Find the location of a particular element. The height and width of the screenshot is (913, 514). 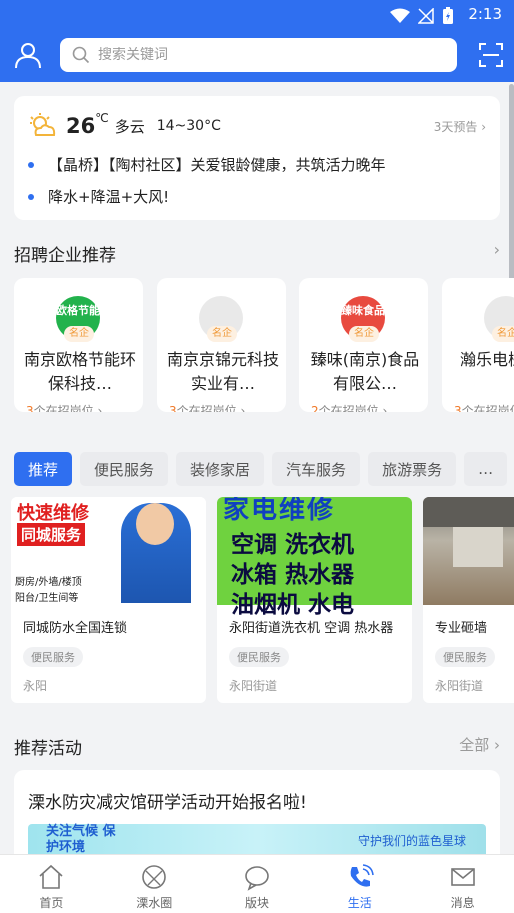

search-icon is located at coordinates (81, 55).